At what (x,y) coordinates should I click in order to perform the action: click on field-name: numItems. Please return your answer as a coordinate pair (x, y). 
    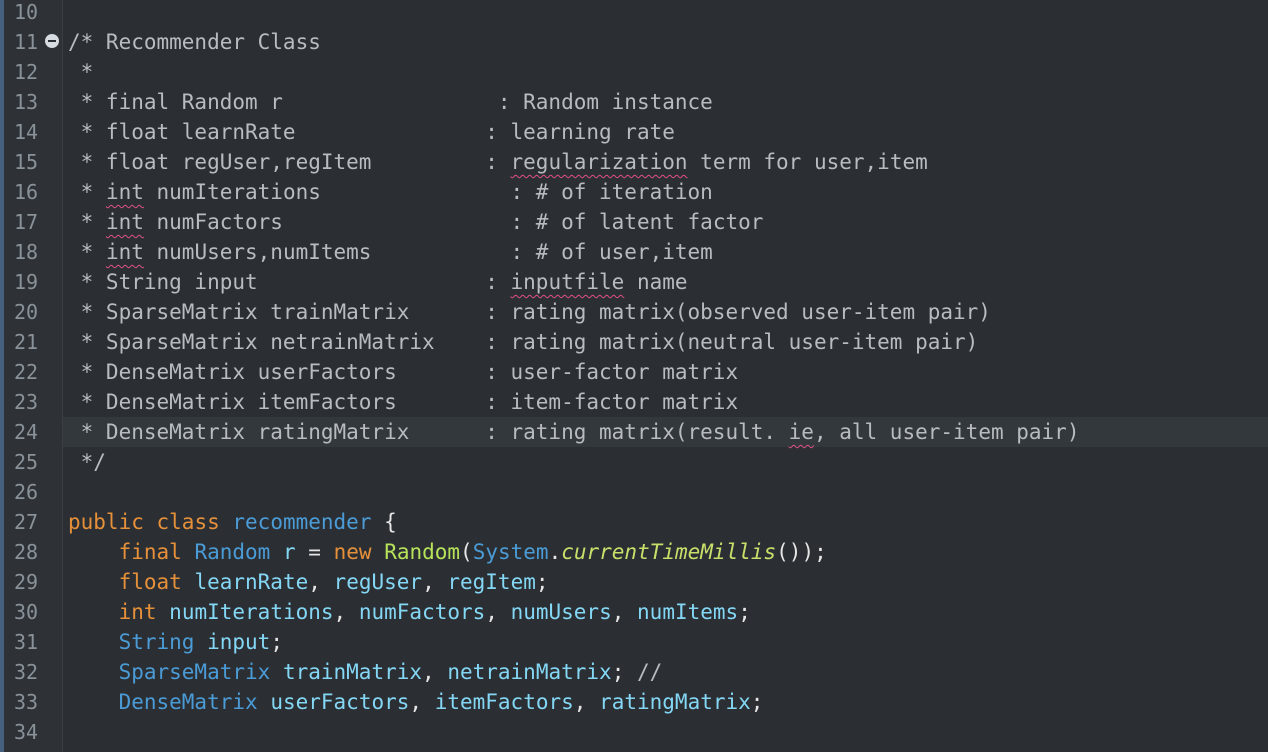
    Looking at the image, I should click on (688, 612).